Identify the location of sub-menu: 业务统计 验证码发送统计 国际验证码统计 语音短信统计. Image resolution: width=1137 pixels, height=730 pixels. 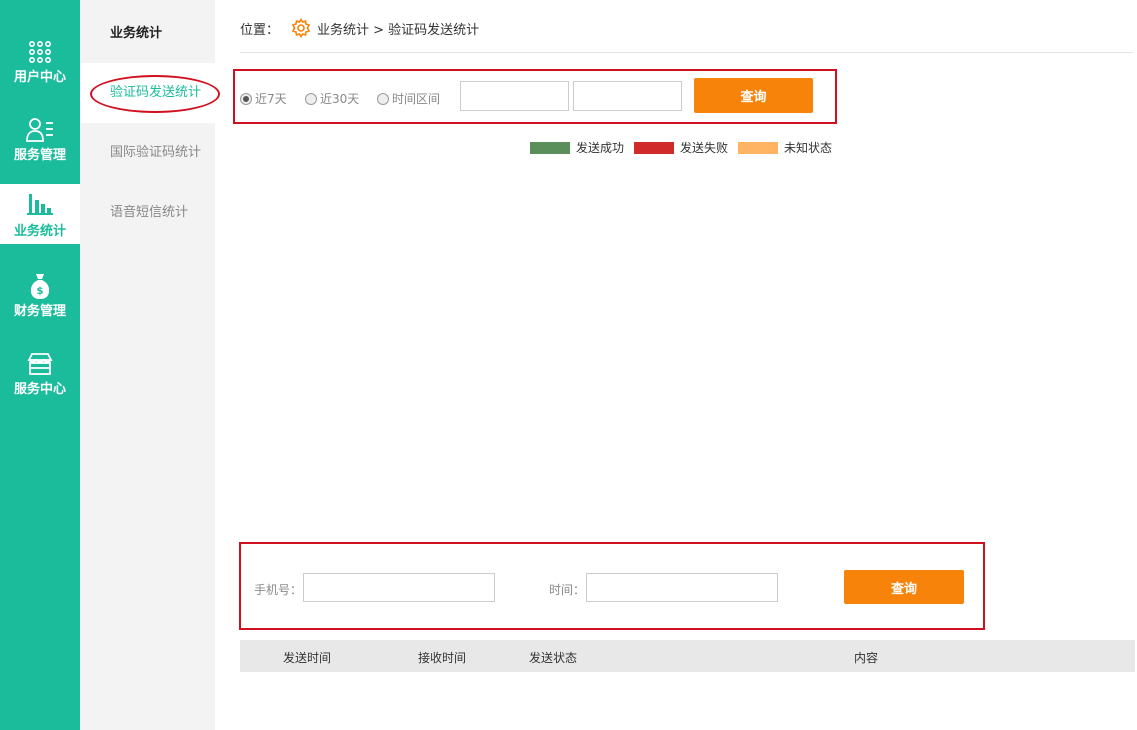
(150, 365).